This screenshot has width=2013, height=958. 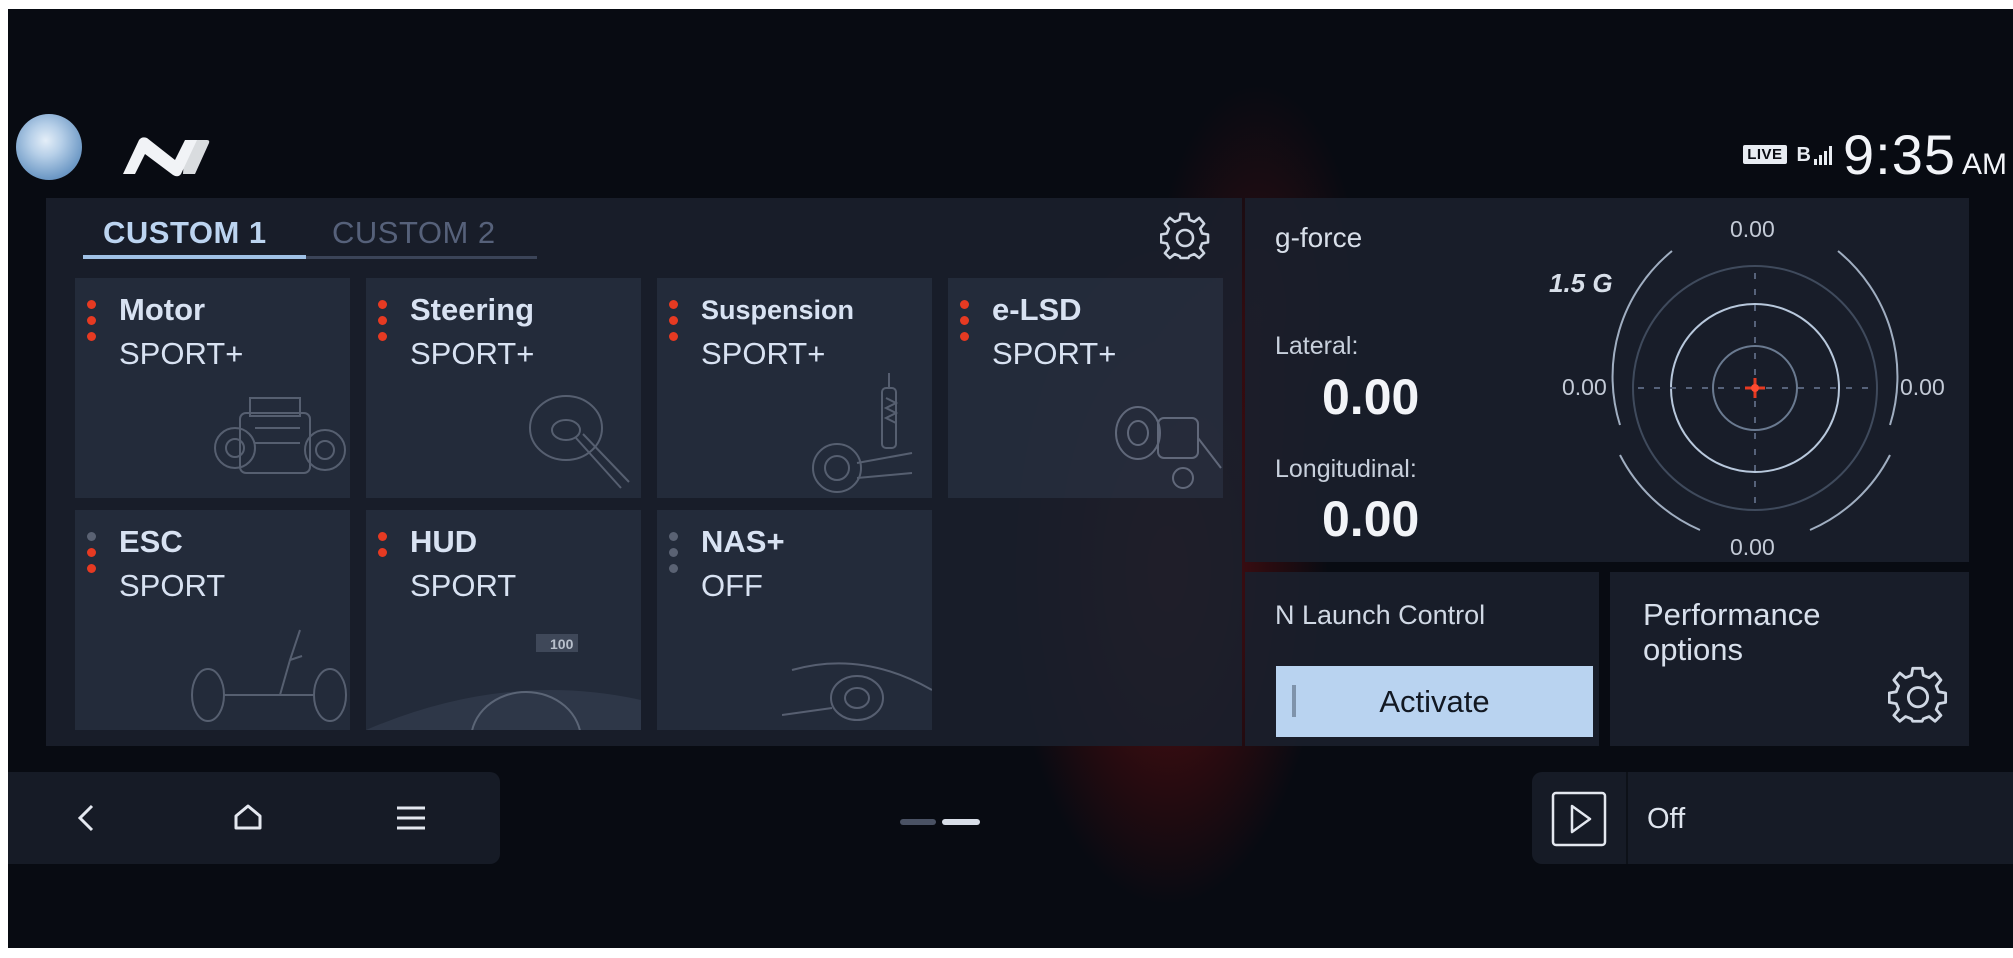 I want to click on n-logo-icon, so click(x=166, y=157).